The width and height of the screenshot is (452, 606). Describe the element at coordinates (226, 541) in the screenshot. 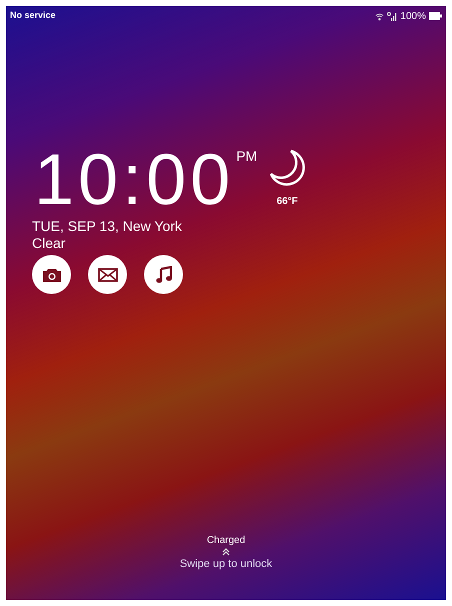

I see `charge-status-text: Charged` at that location.